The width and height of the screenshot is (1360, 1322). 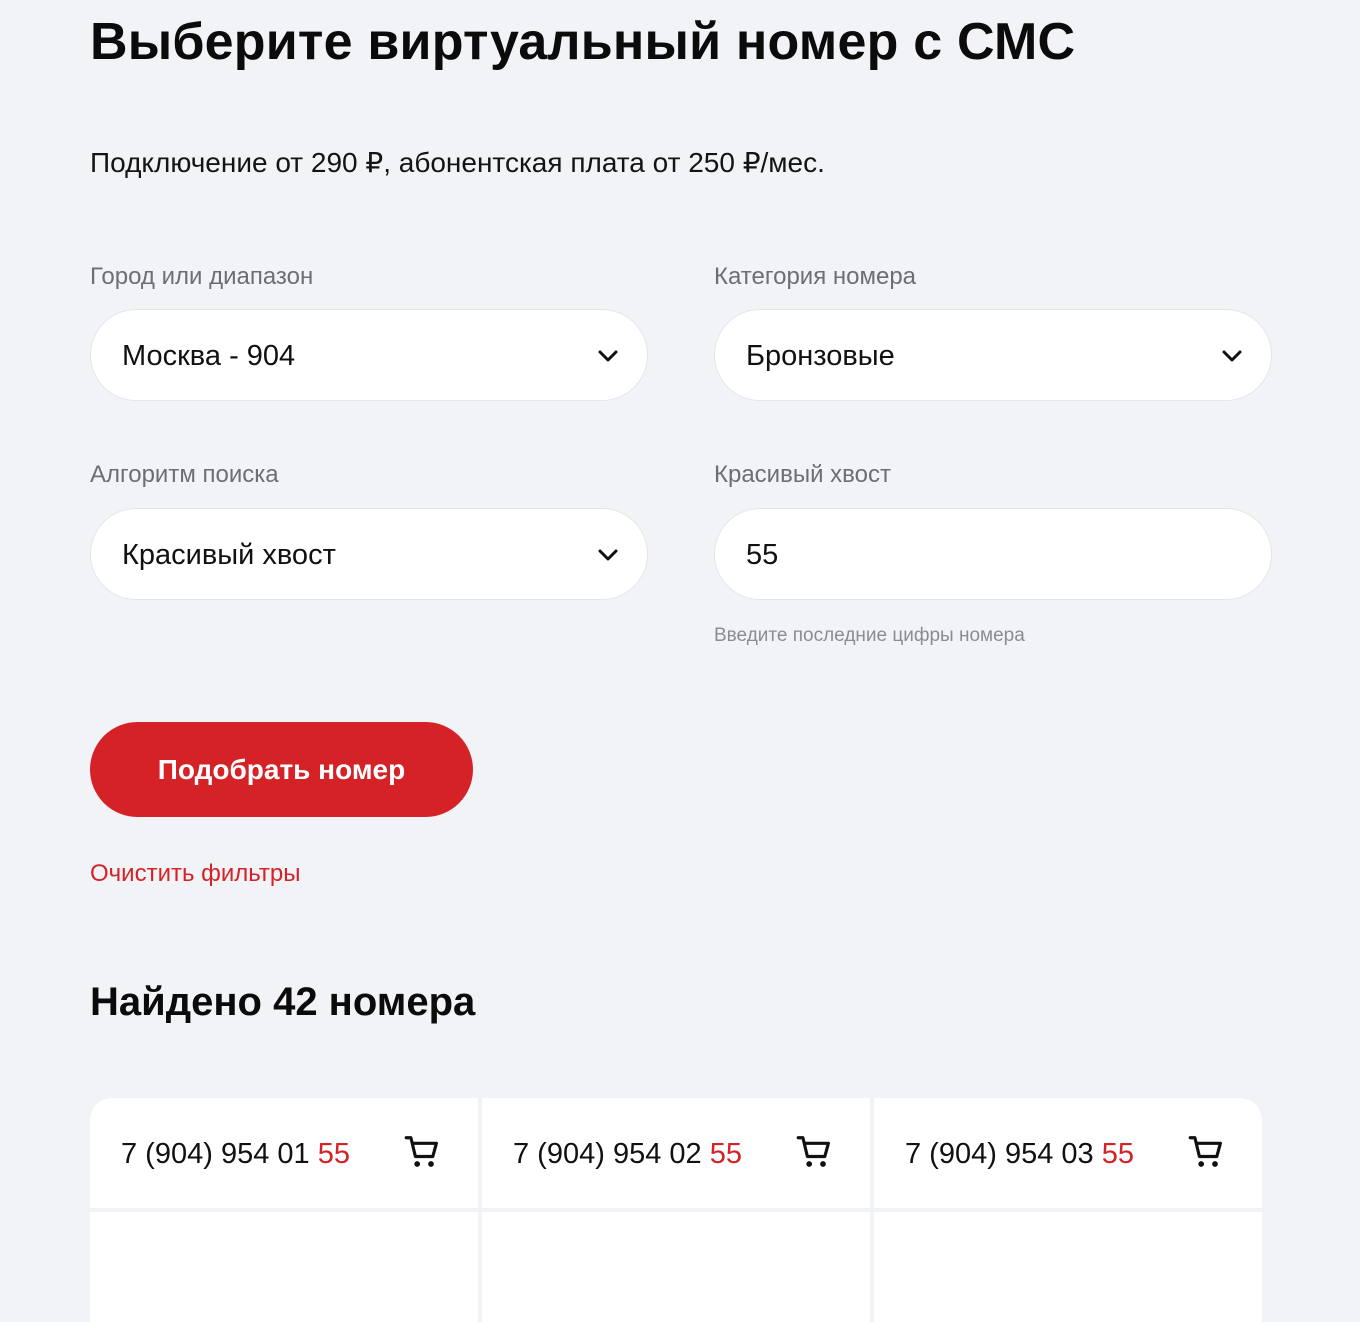 What do you see at coordinates (369, 355) in the screenshot?
I see `city-select: Москва - 904` at bounding box center [369, 355].